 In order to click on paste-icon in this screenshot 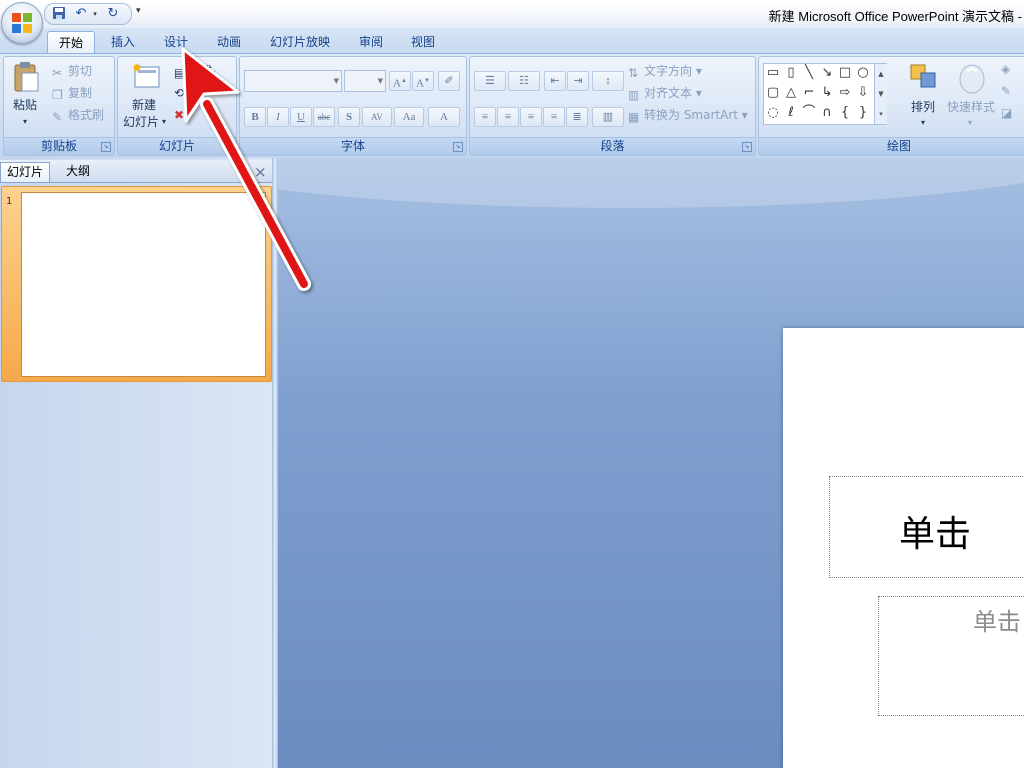, I will do `click(26, 78)`.